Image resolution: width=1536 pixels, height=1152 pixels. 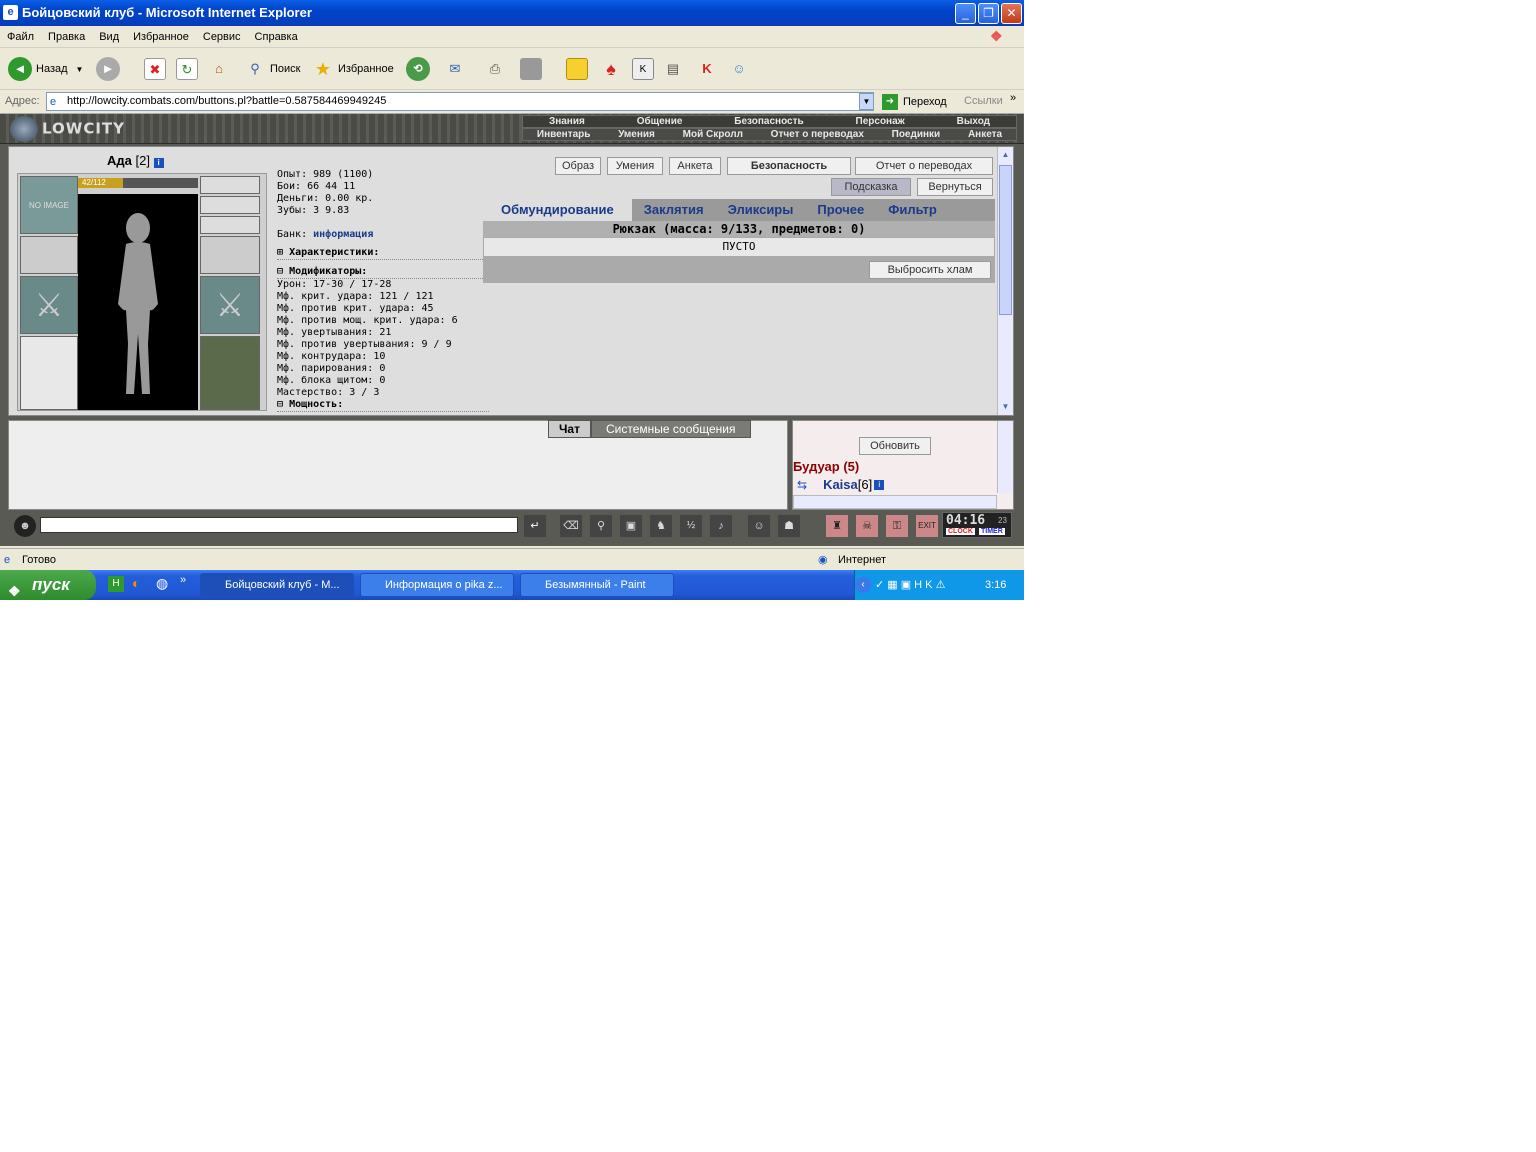 I want to click on user-list-scrollbar, so click(x=1005, y=457).